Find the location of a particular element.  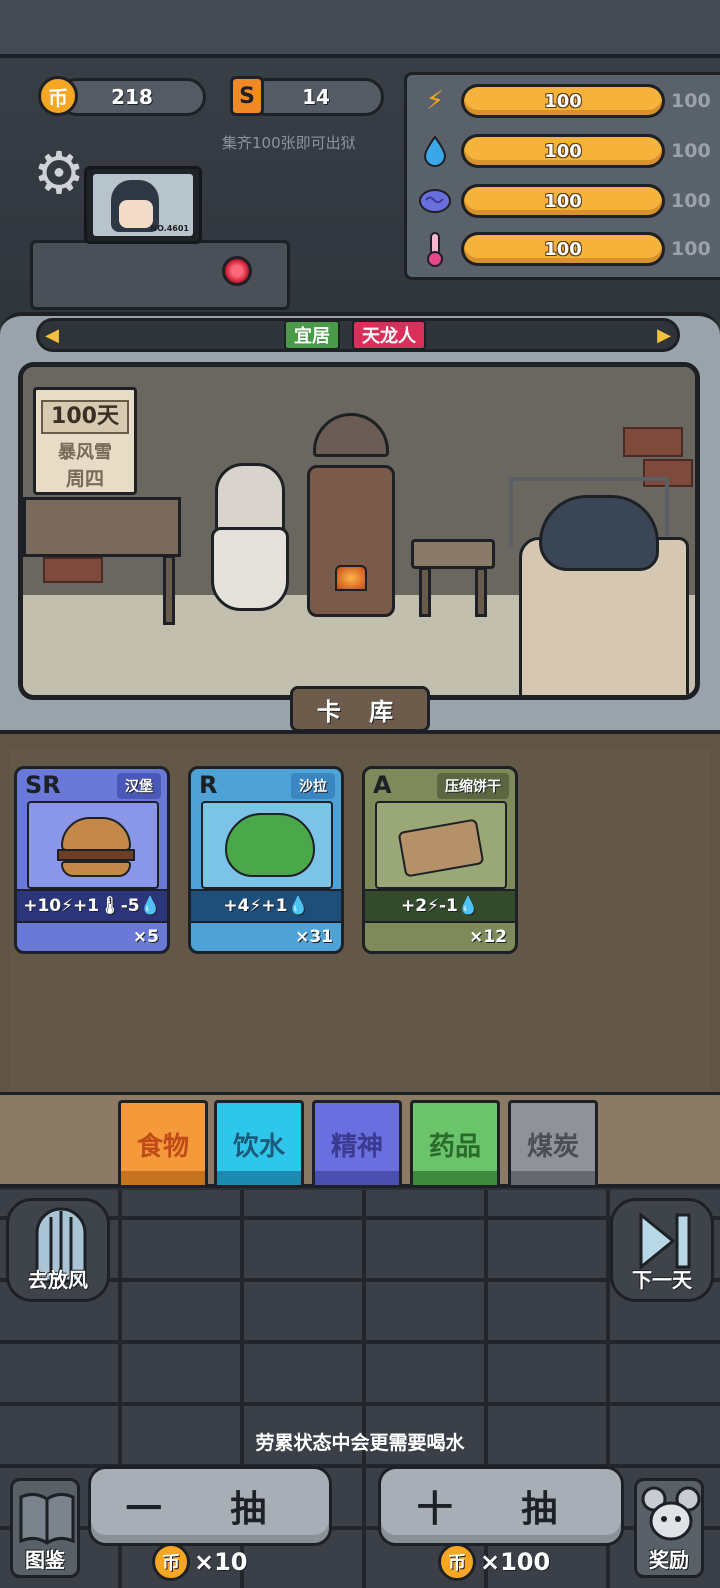

tab-coal: 煤炭 is located at coordinates (553, 1144).